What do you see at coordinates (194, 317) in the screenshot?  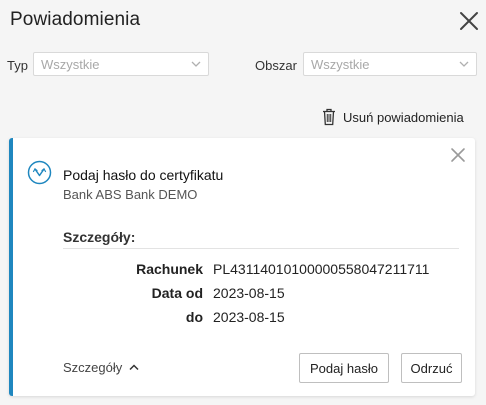 I see `detail-key-date-to: do` at bounding box center [194, 317].